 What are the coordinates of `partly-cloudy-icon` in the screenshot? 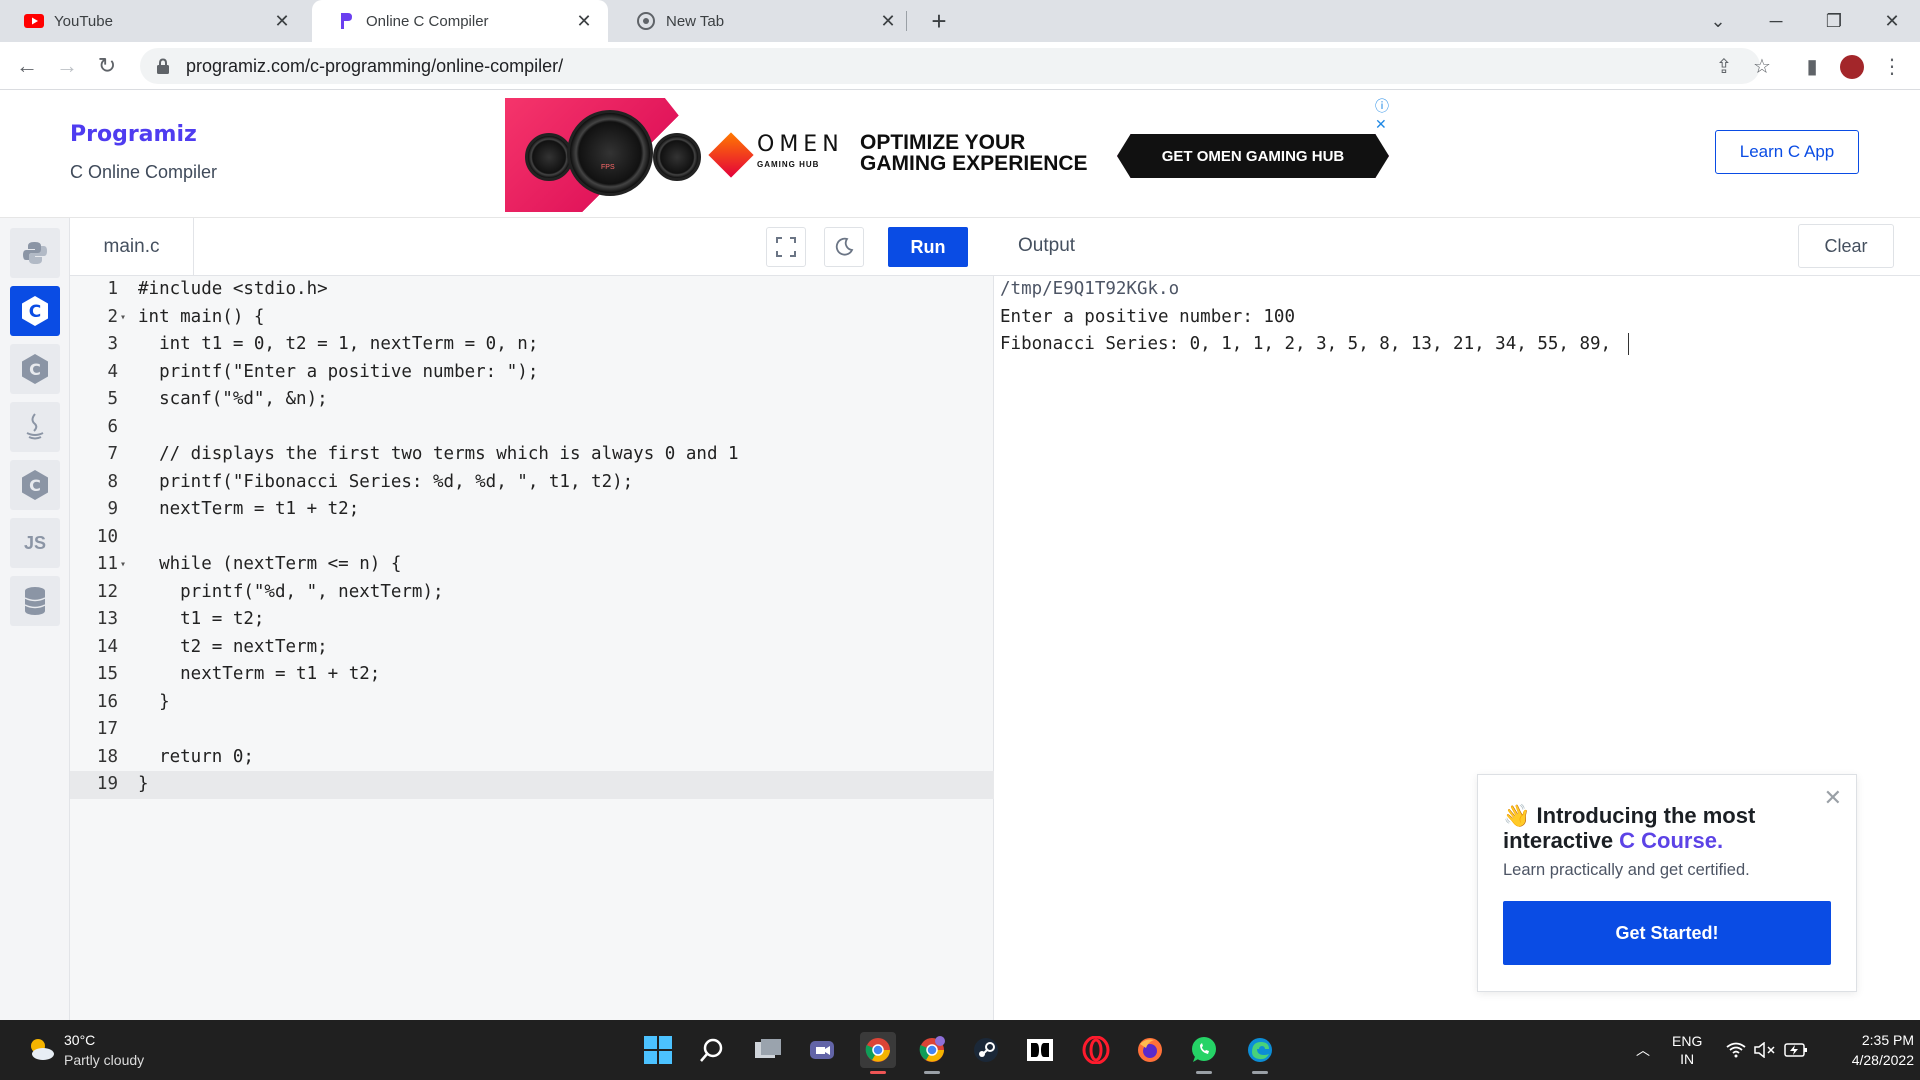 It's located at (41, 1049).